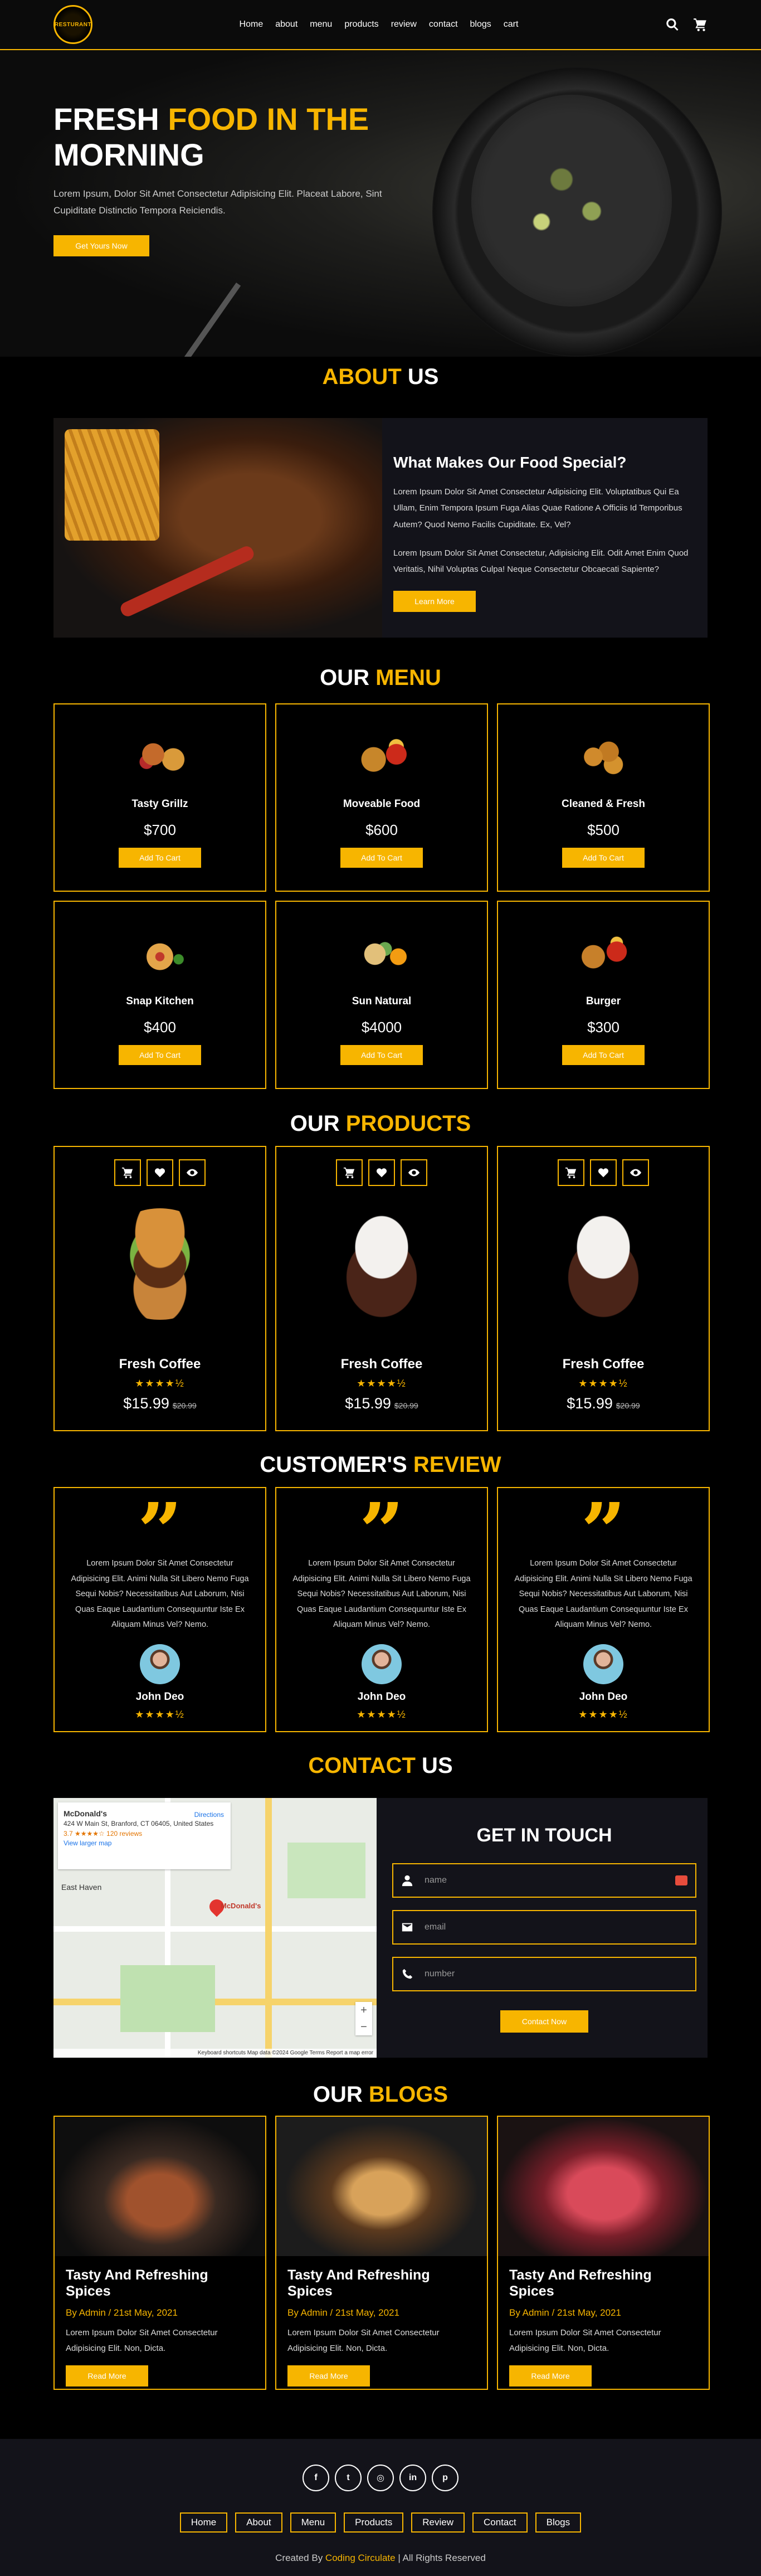  Describe the element at coordinates (381, 1697) in the screenshot. I see `reviewer-name: John Deo` at that location.